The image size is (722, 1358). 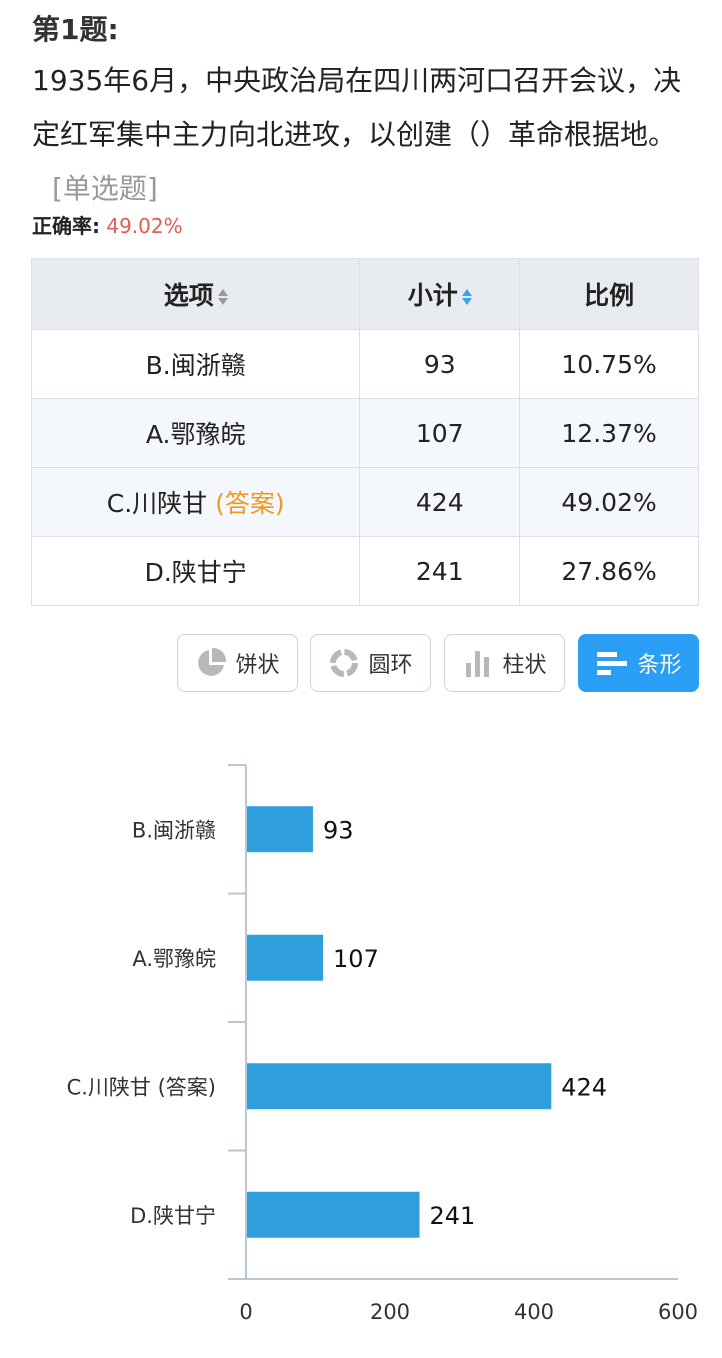 I want to click on x-tick-label: 0, so click(x=245, y=1312).